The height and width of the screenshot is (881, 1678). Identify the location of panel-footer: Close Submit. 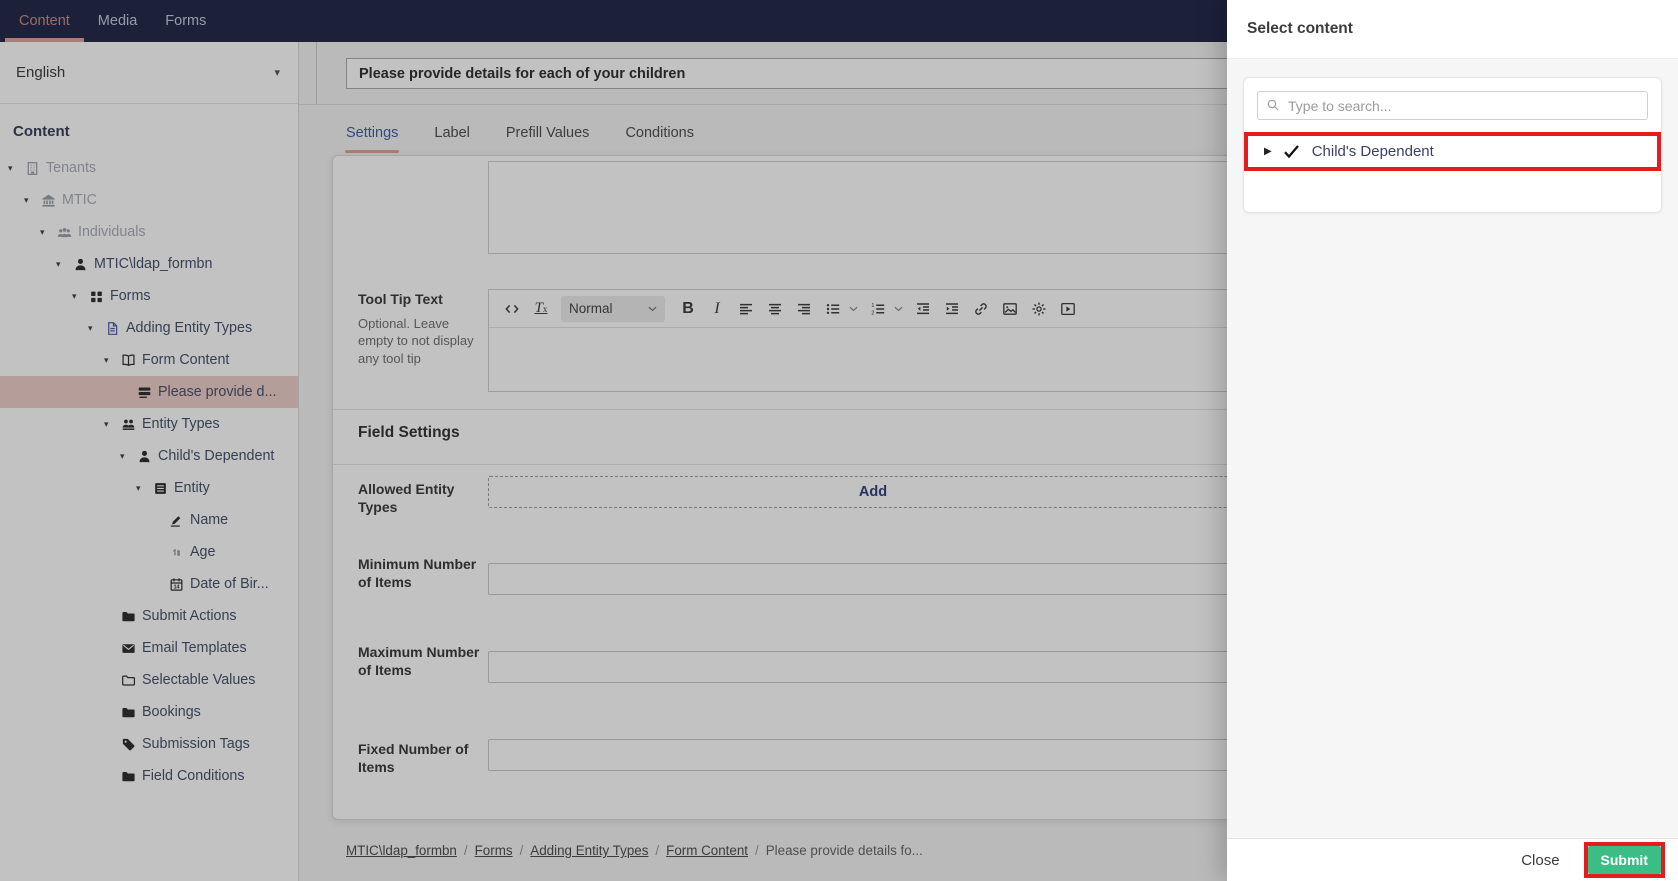
(1452, 859).